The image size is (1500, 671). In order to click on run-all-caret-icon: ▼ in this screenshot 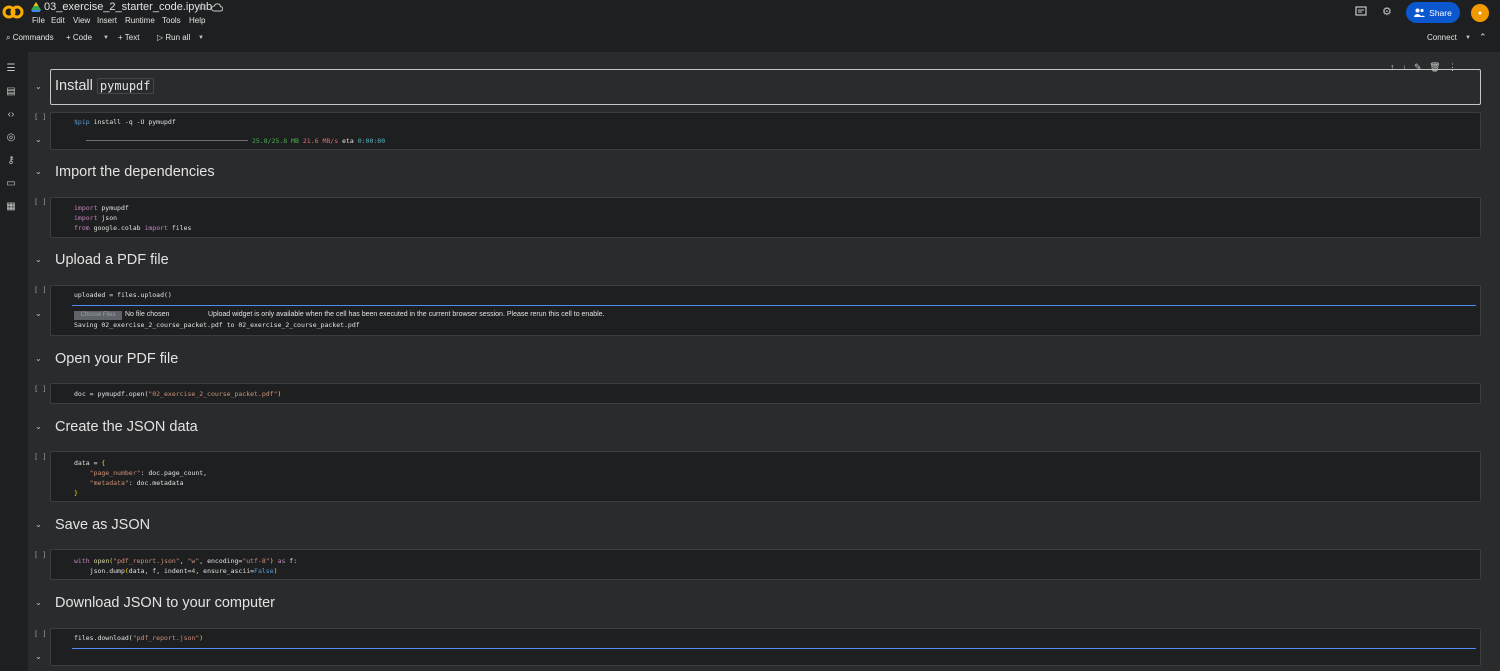, I will do `click(201, 38)`.